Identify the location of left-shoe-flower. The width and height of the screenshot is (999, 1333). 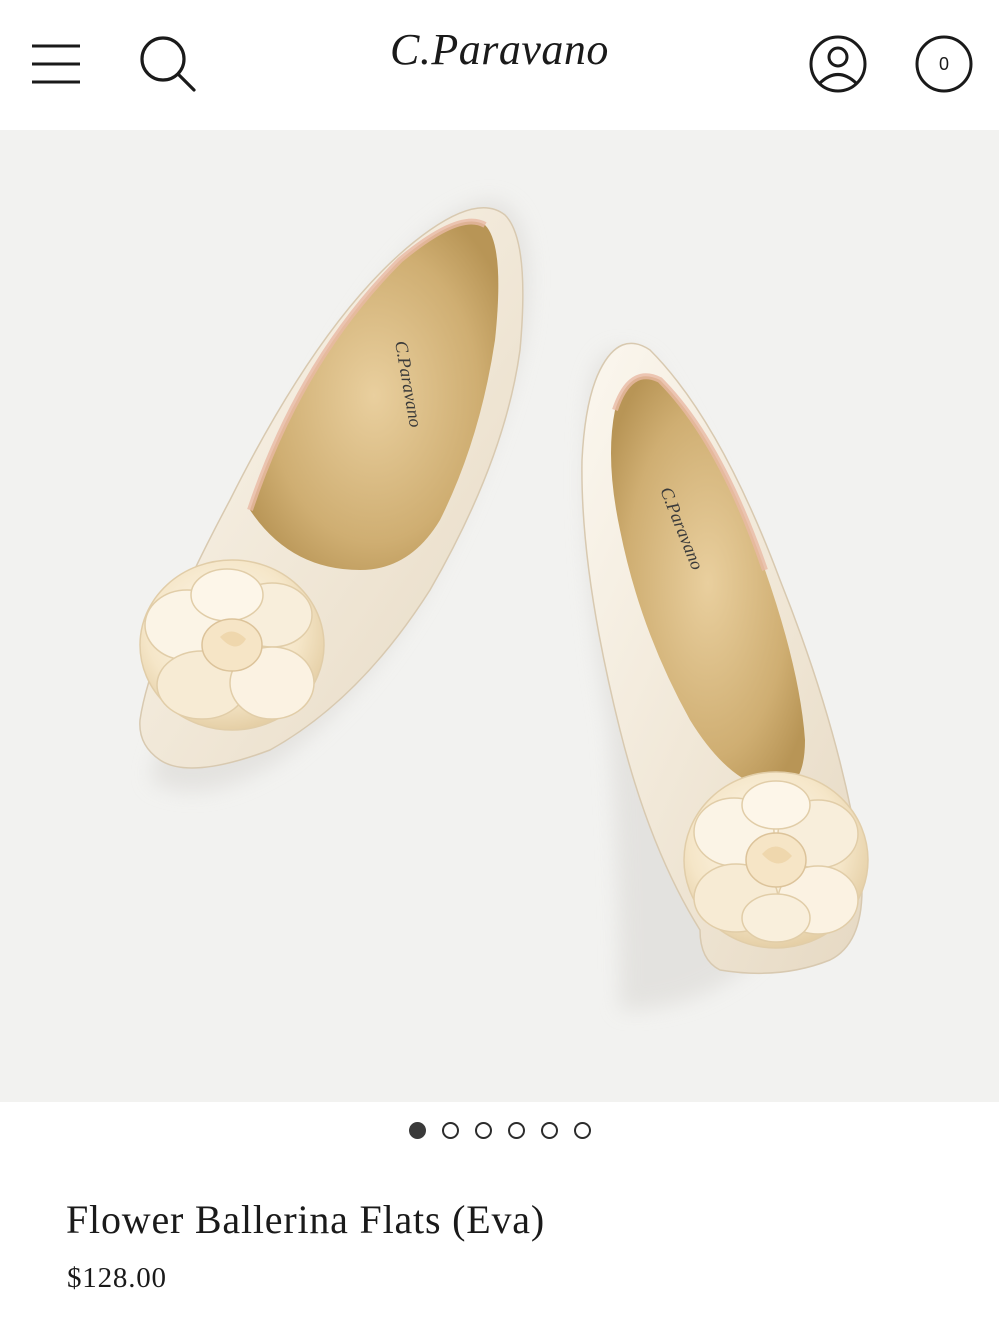
(232, 645).